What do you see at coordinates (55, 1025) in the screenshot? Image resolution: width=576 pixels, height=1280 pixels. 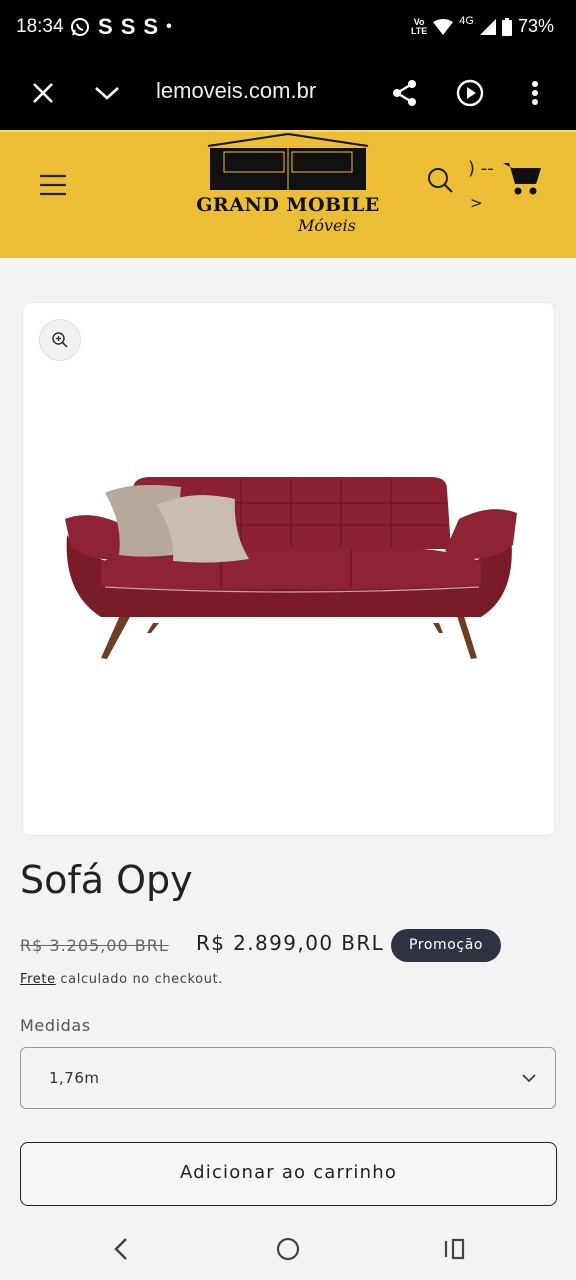 I see `option-label: Medidas` at bounding box center [55, 1025].